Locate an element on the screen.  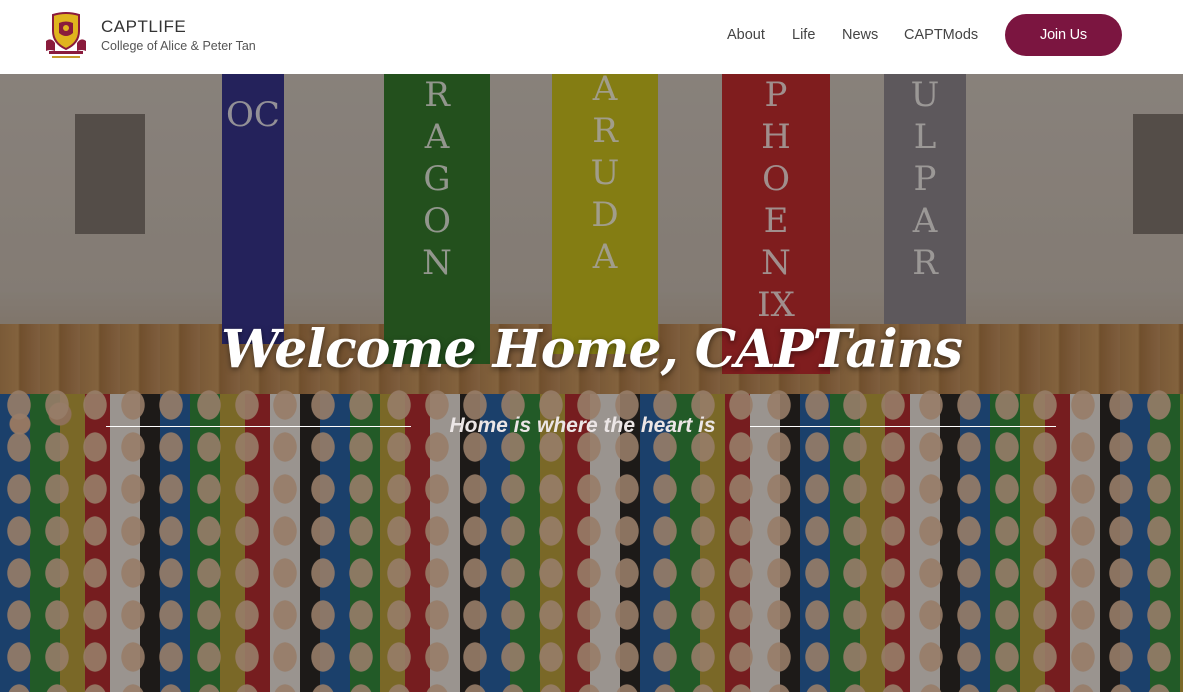
hero-divider-left is located at coordinates (258, 426).